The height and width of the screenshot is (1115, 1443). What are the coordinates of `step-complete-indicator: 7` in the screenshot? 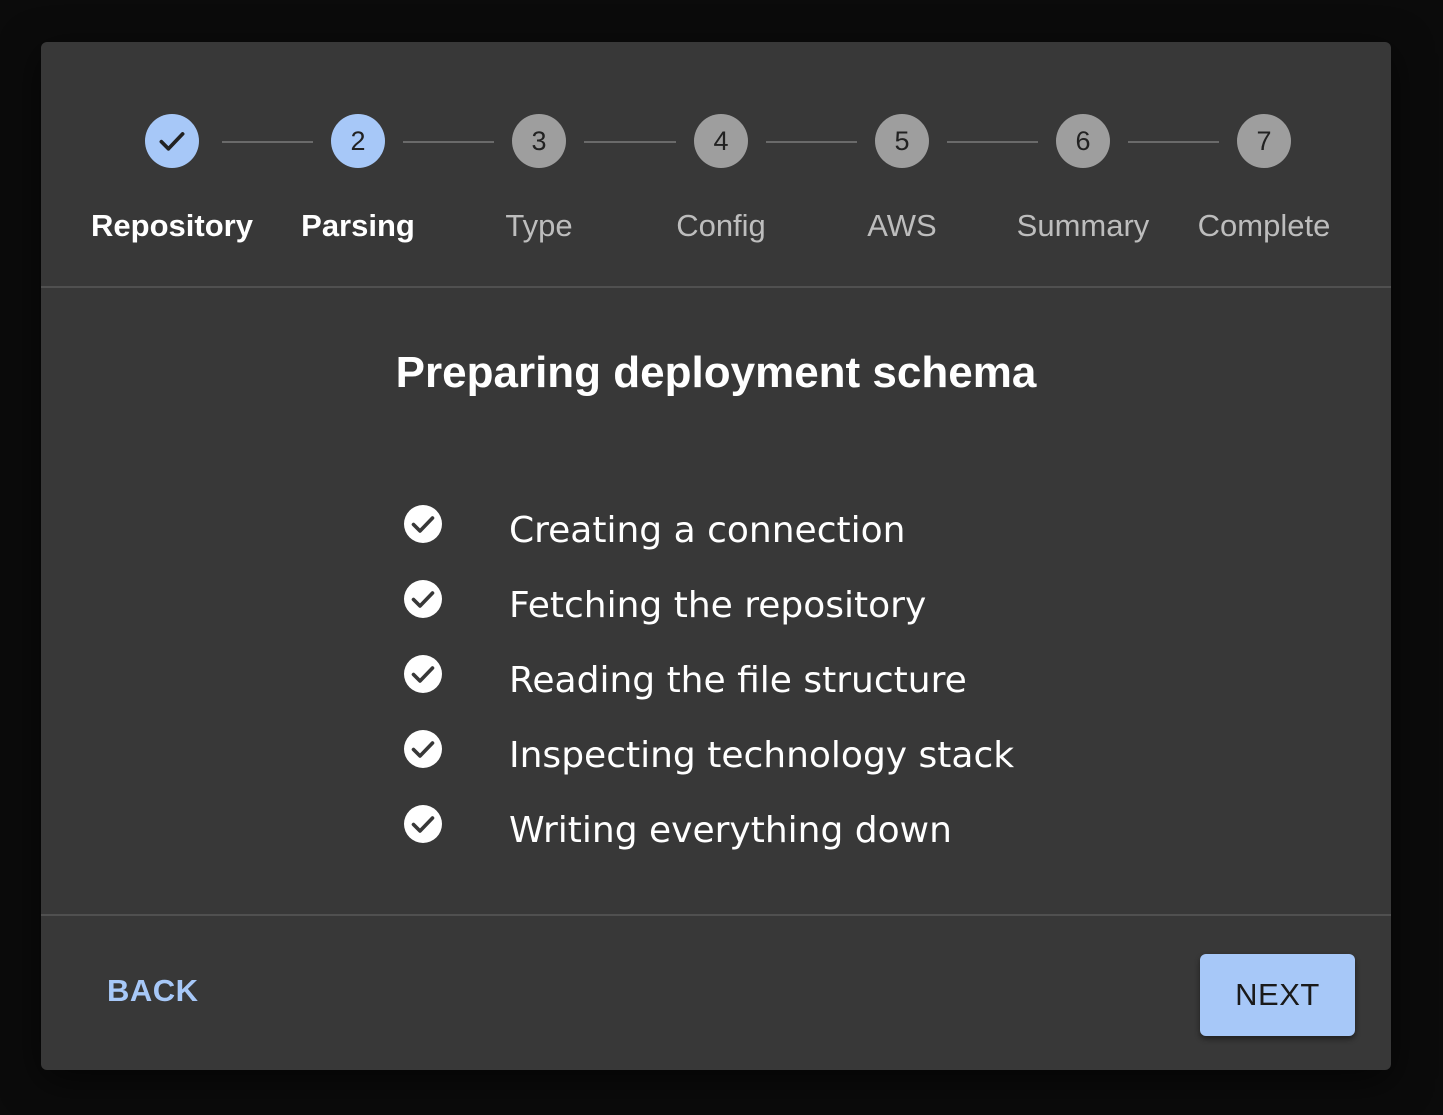 It's located at (1264, 141).